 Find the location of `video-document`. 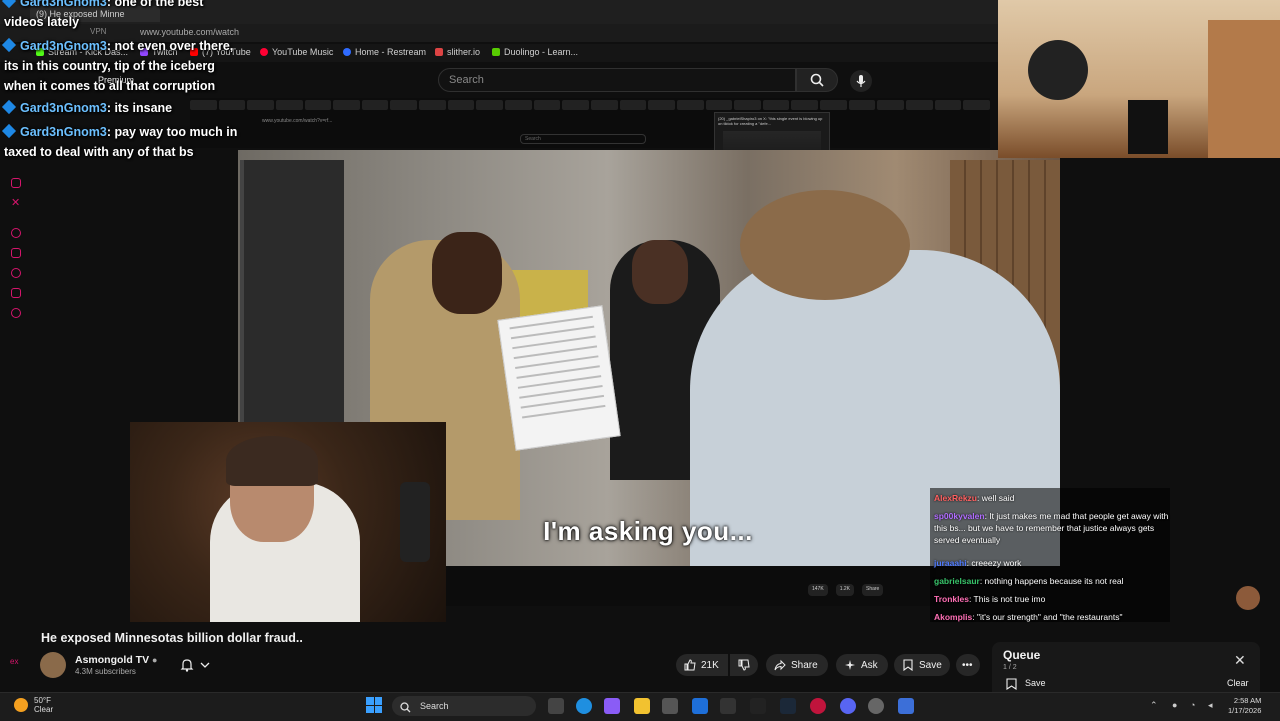

video-document is located at coordinates (559, 378).